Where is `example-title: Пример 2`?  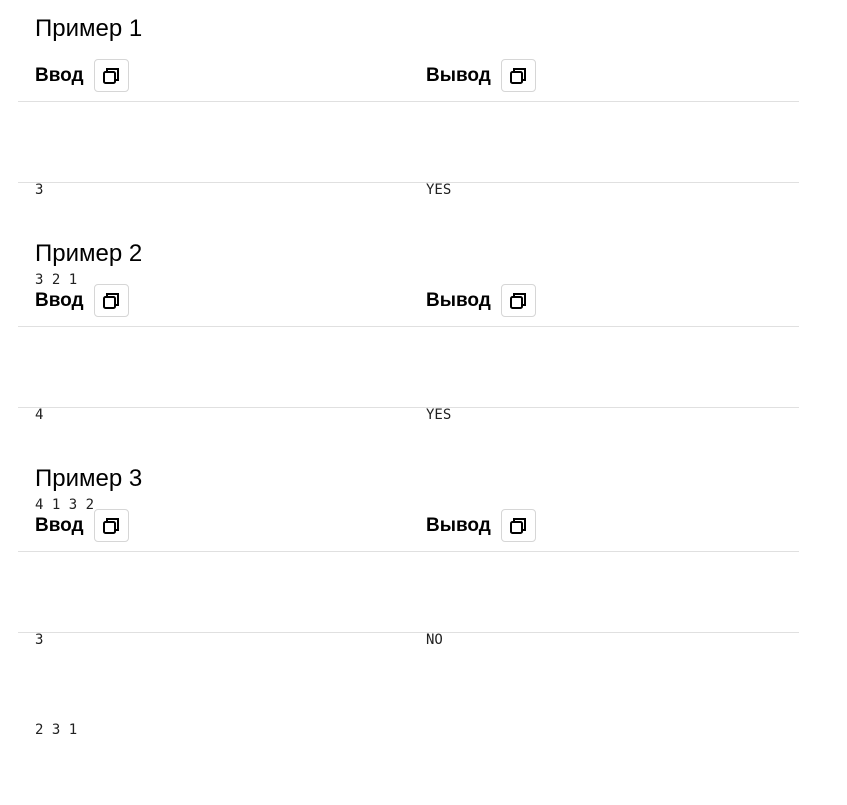 example-title: Пример 2 is located at coordinates (89, 253).